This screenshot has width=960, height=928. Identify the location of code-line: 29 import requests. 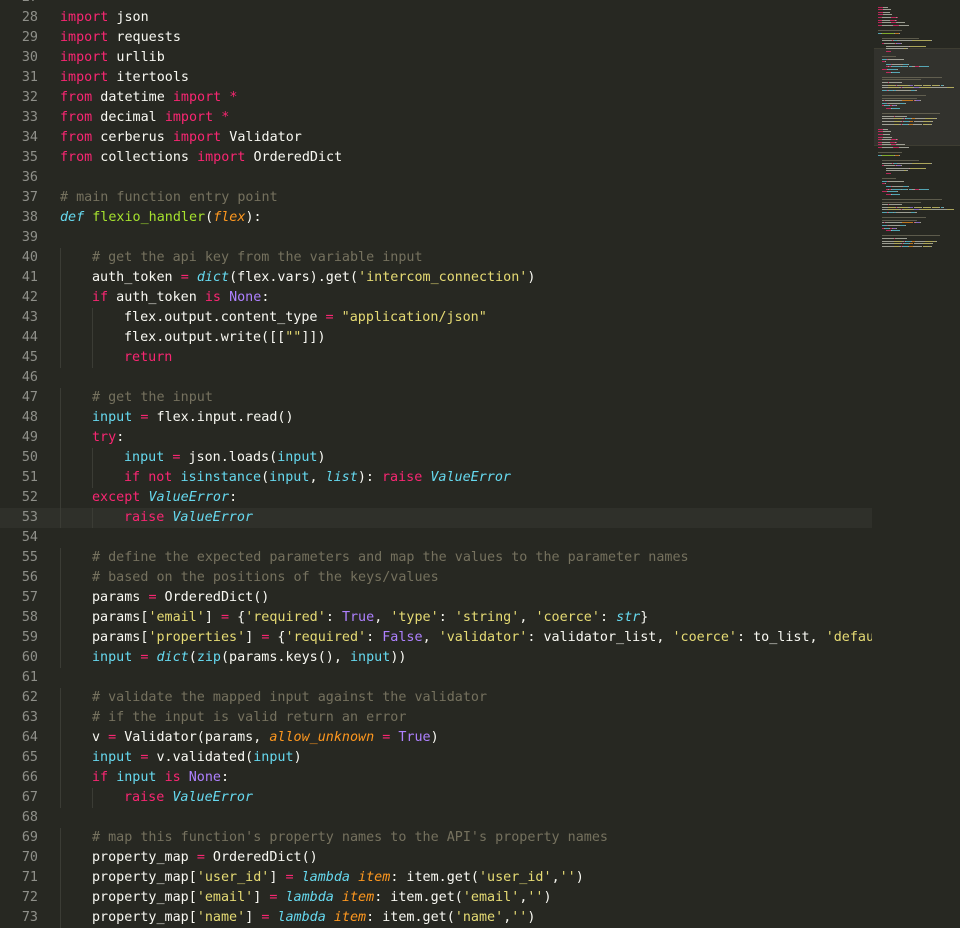
(436, 38).